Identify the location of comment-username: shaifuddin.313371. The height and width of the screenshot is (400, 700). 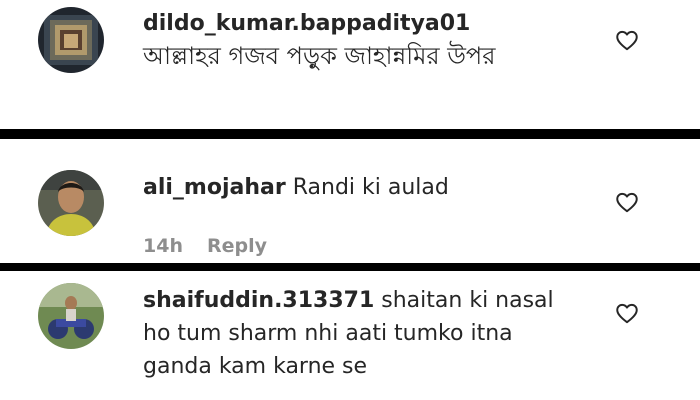
(258, 300).